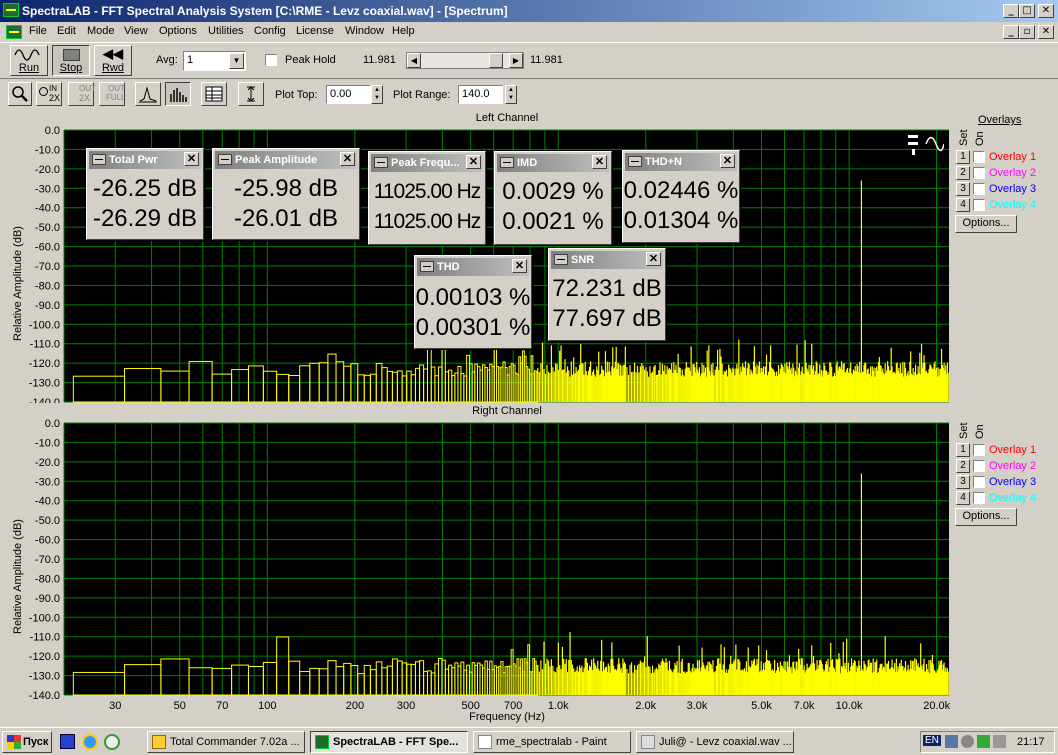 The height and width of the screenshot is (755, 1058). What do you see at coordinates (516, 60) in the screenshot?
I see `scroll-right-icon: ▶` at bounding box center [516, 60].